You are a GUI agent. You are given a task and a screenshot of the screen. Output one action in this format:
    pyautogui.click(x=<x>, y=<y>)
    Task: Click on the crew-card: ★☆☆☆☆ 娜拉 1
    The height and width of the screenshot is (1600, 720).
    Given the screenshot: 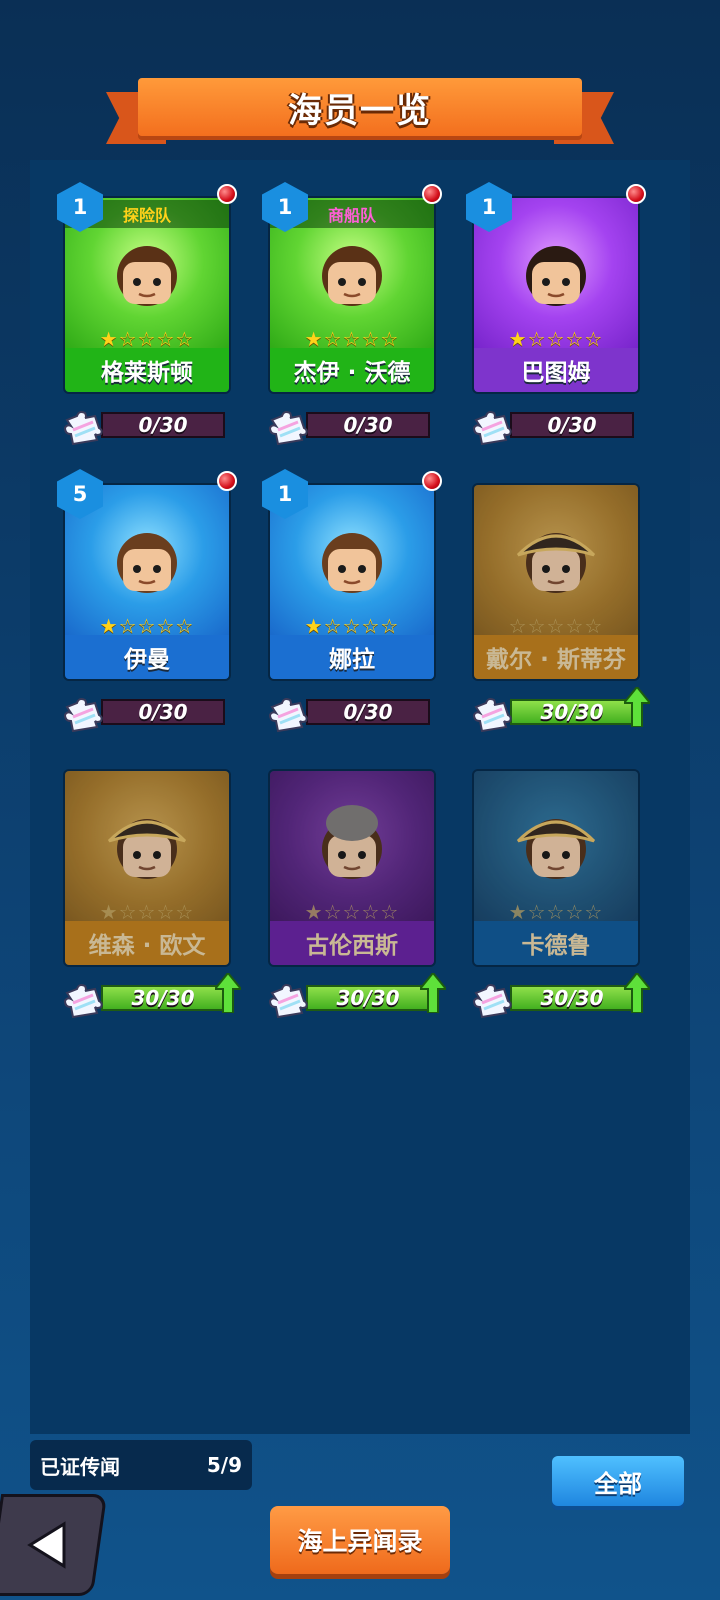 What is the action you would take?
    pyautogui.click(x=352, y=575)
    